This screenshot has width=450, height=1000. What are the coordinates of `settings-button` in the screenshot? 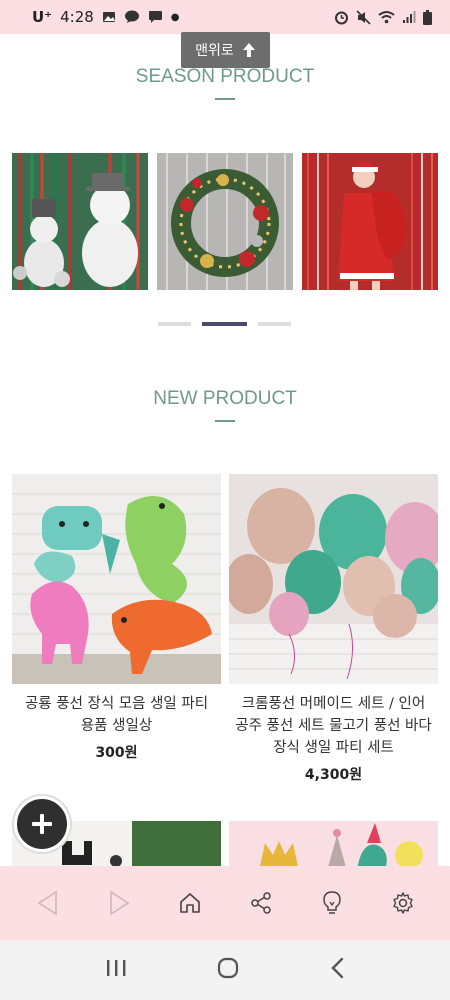 It's located at (403, 903).